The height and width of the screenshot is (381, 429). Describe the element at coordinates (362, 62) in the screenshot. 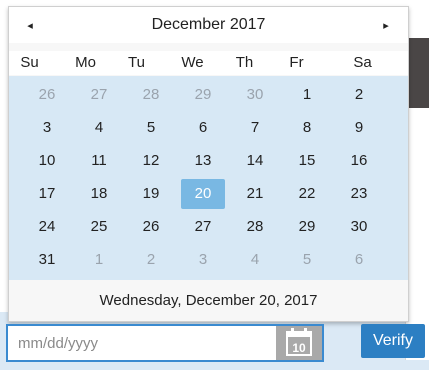

I see `weekday-label: Sa` at that location.